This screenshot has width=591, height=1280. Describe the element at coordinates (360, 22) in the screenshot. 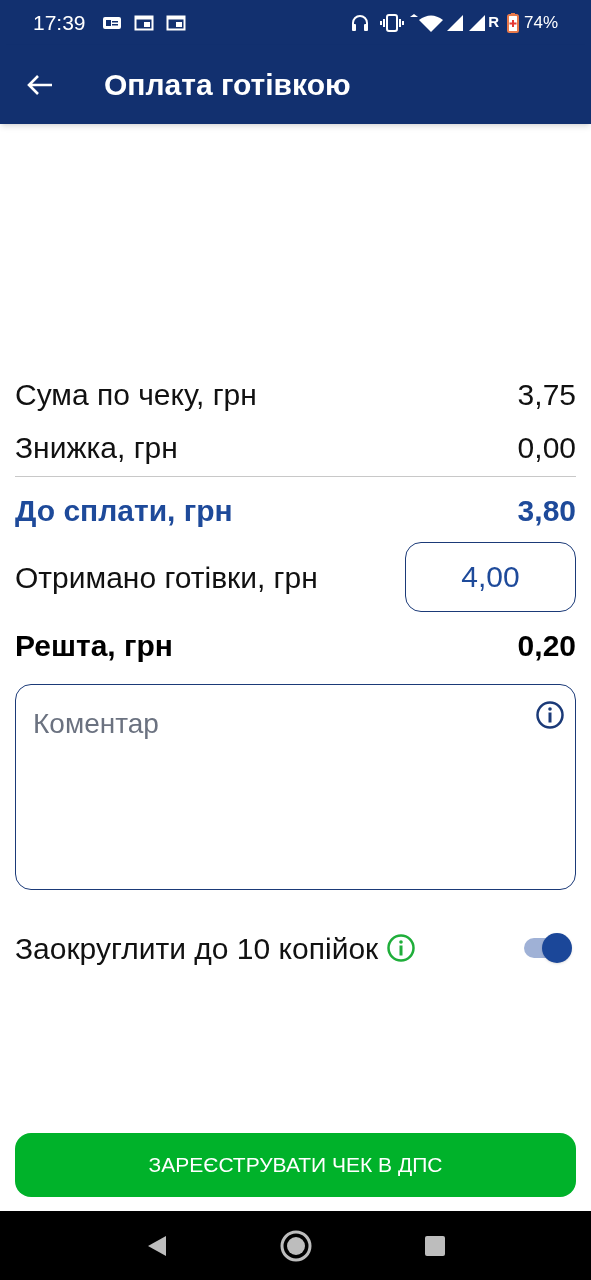

I see `headphones-icon` at that location.